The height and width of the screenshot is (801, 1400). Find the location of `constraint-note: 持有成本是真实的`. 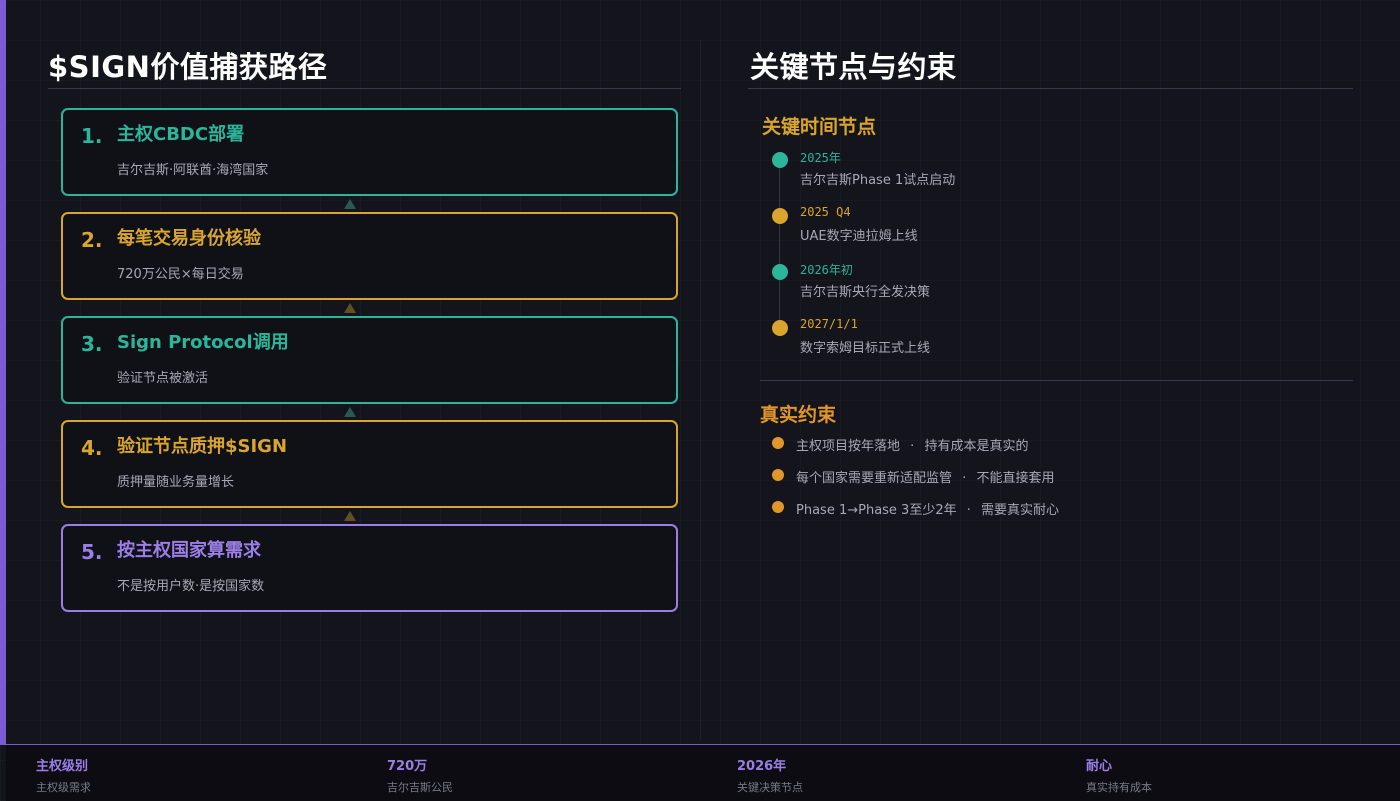

constraint-note: 持有成本是真实的 is located at coordinates (976, 446).